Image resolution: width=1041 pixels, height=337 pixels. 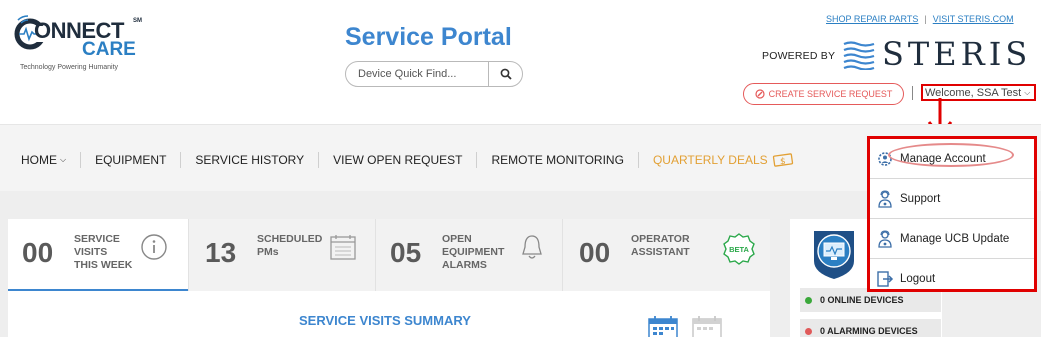 What do you see at coordinates (660, 239) in the screenshot?
I see `stat-label-line: OPERATOR` at bounding box center [660, 239].